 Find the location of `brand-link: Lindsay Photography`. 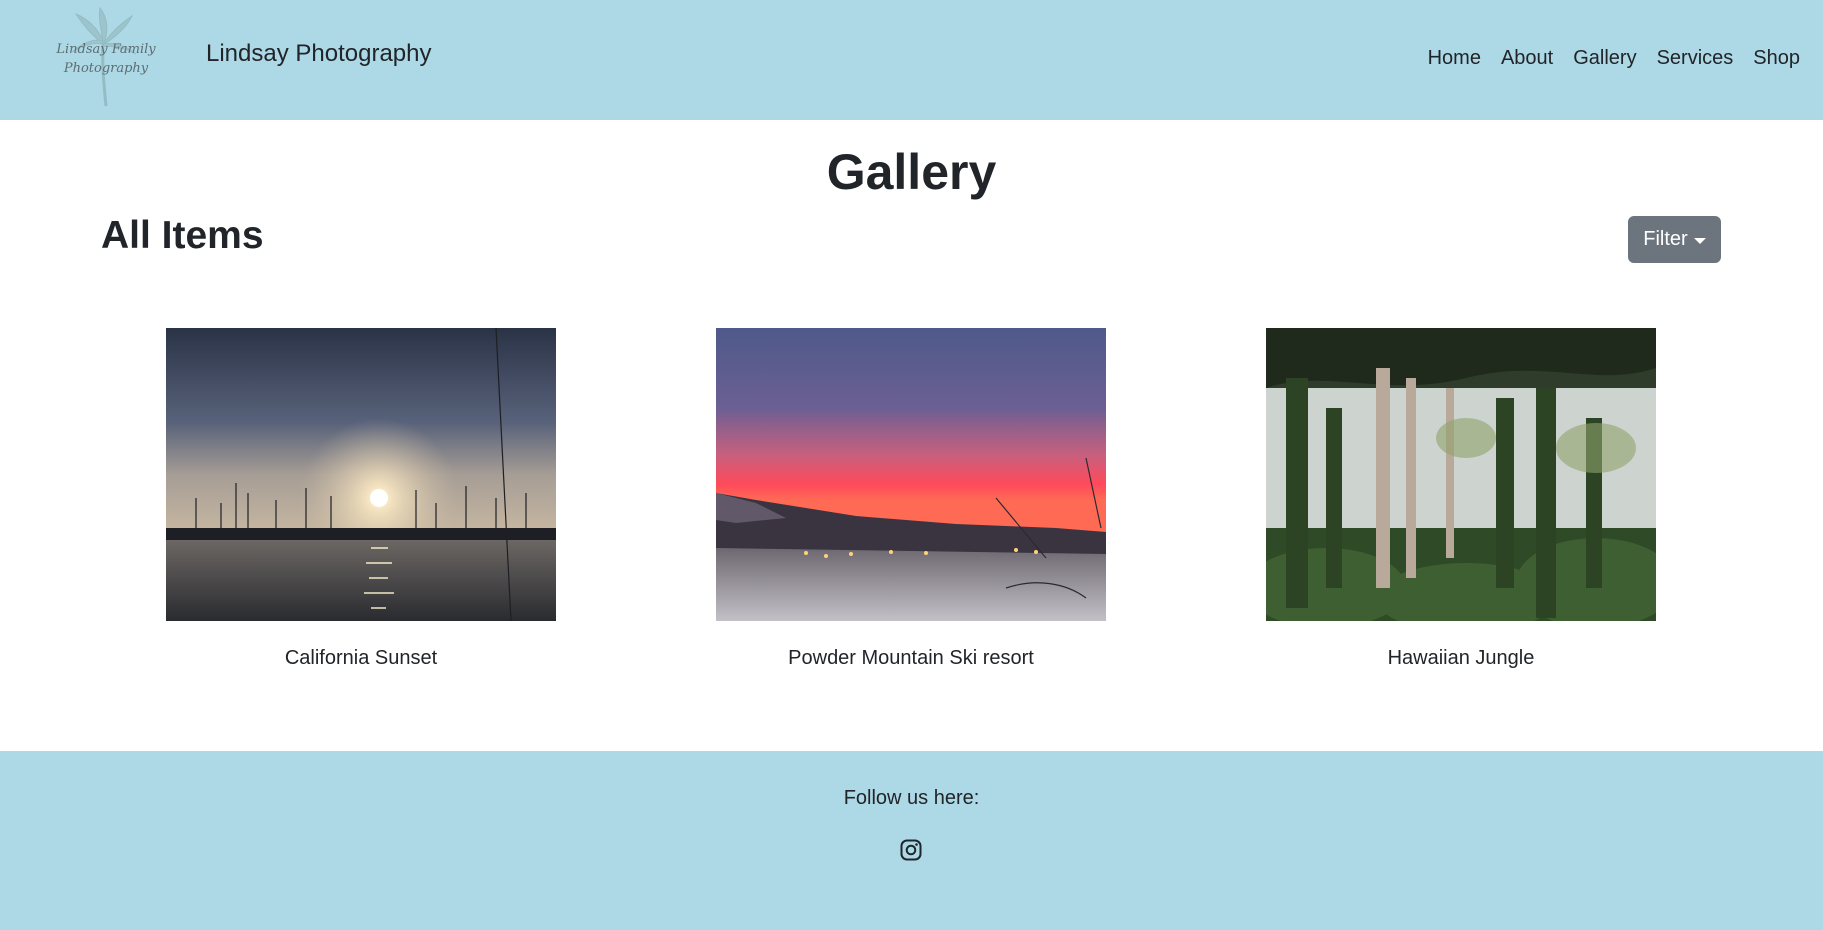

brand-link: Lindsay Photography is located at coordinates (319, 54).